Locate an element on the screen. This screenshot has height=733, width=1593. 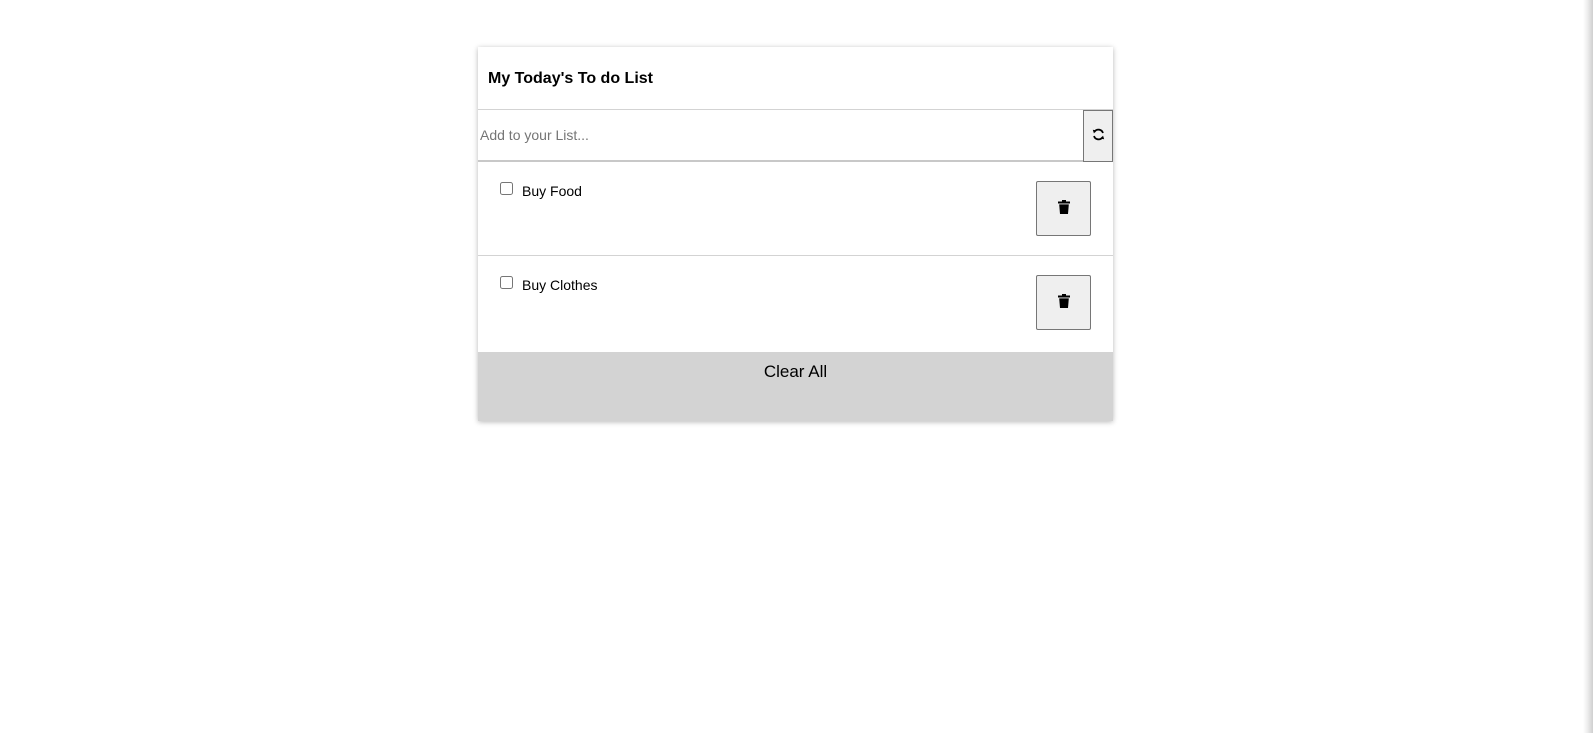
add-item-row is located at coordinates (795, 135).